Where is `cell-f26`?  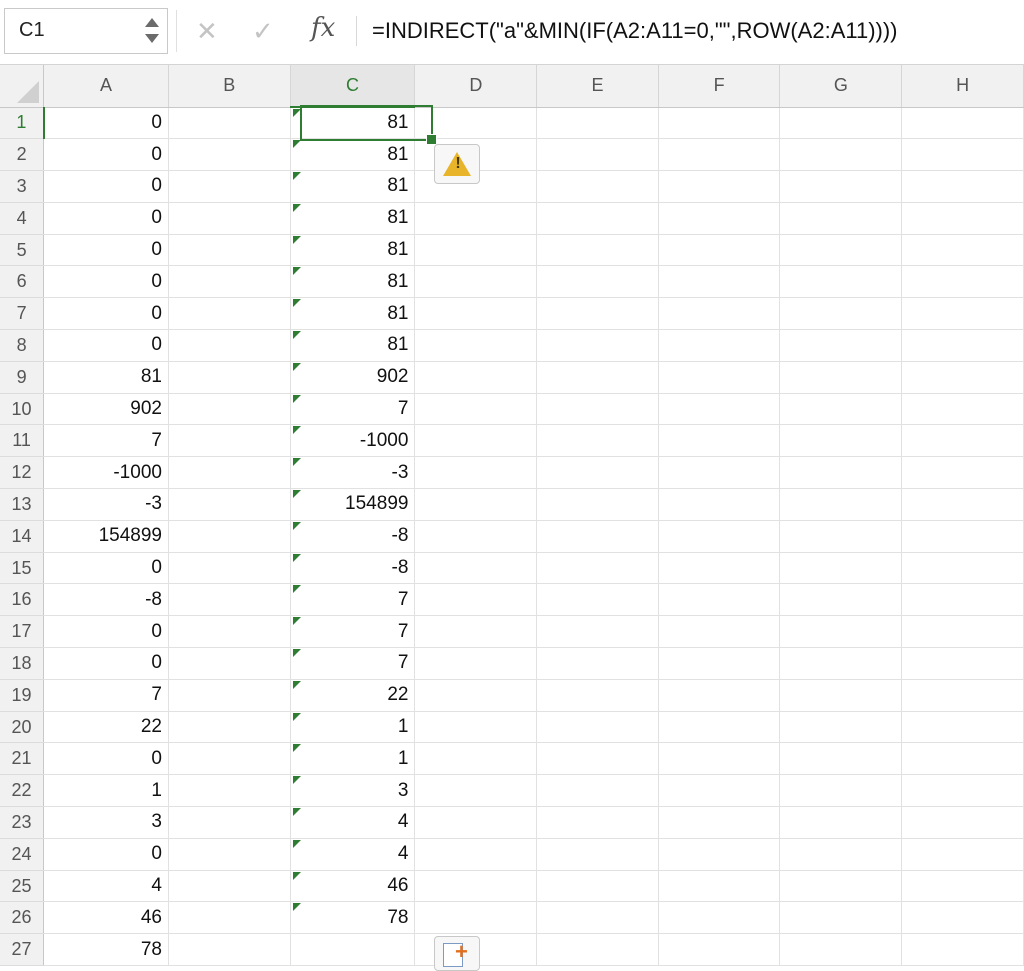
cell-f26 is located at coordinates (719, 918).